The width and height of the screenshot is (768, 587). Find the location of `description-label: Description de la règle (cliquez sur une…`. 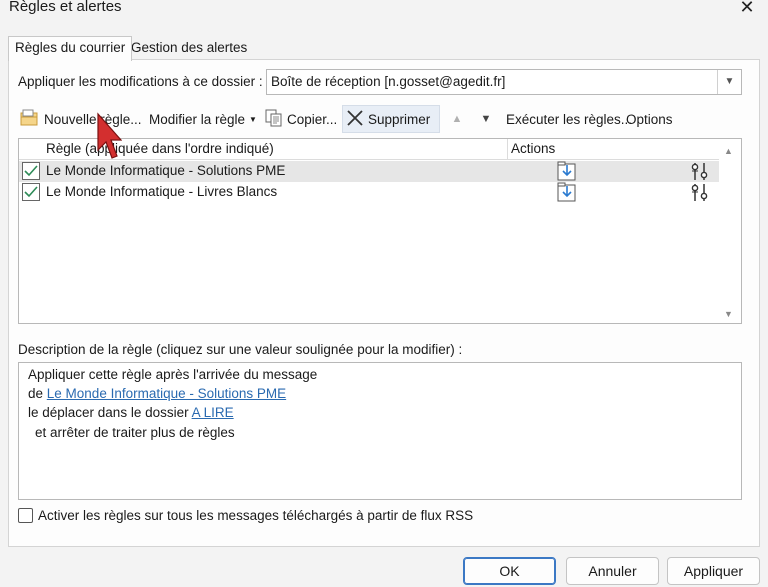

description-label: Description de la règle (cliquez sur une… is located at coordinates (240, 349).